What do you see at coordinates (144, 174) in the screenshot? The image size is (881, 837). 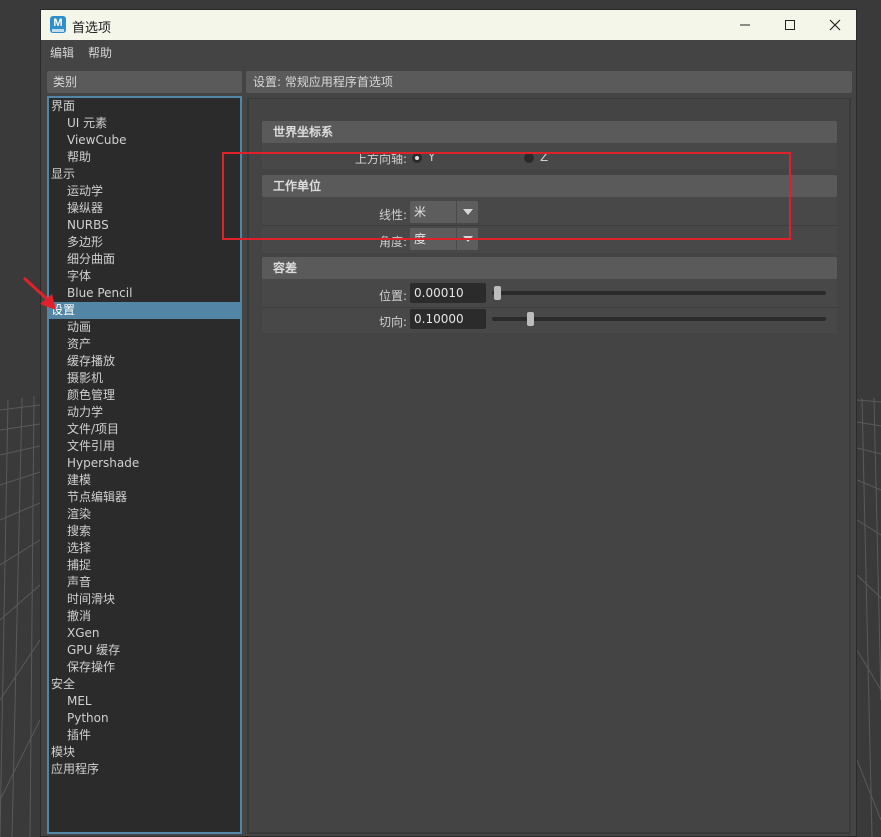 I see `category-item: 显示` at bounding box center [144, 174].